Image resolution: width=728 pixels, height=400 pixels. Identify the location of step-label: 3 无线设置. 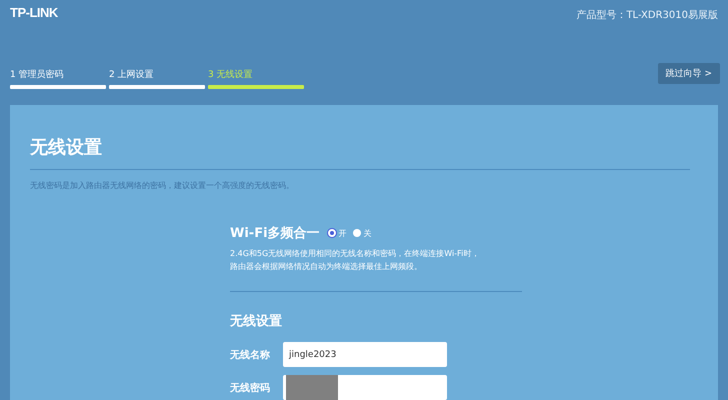
(231, 74).